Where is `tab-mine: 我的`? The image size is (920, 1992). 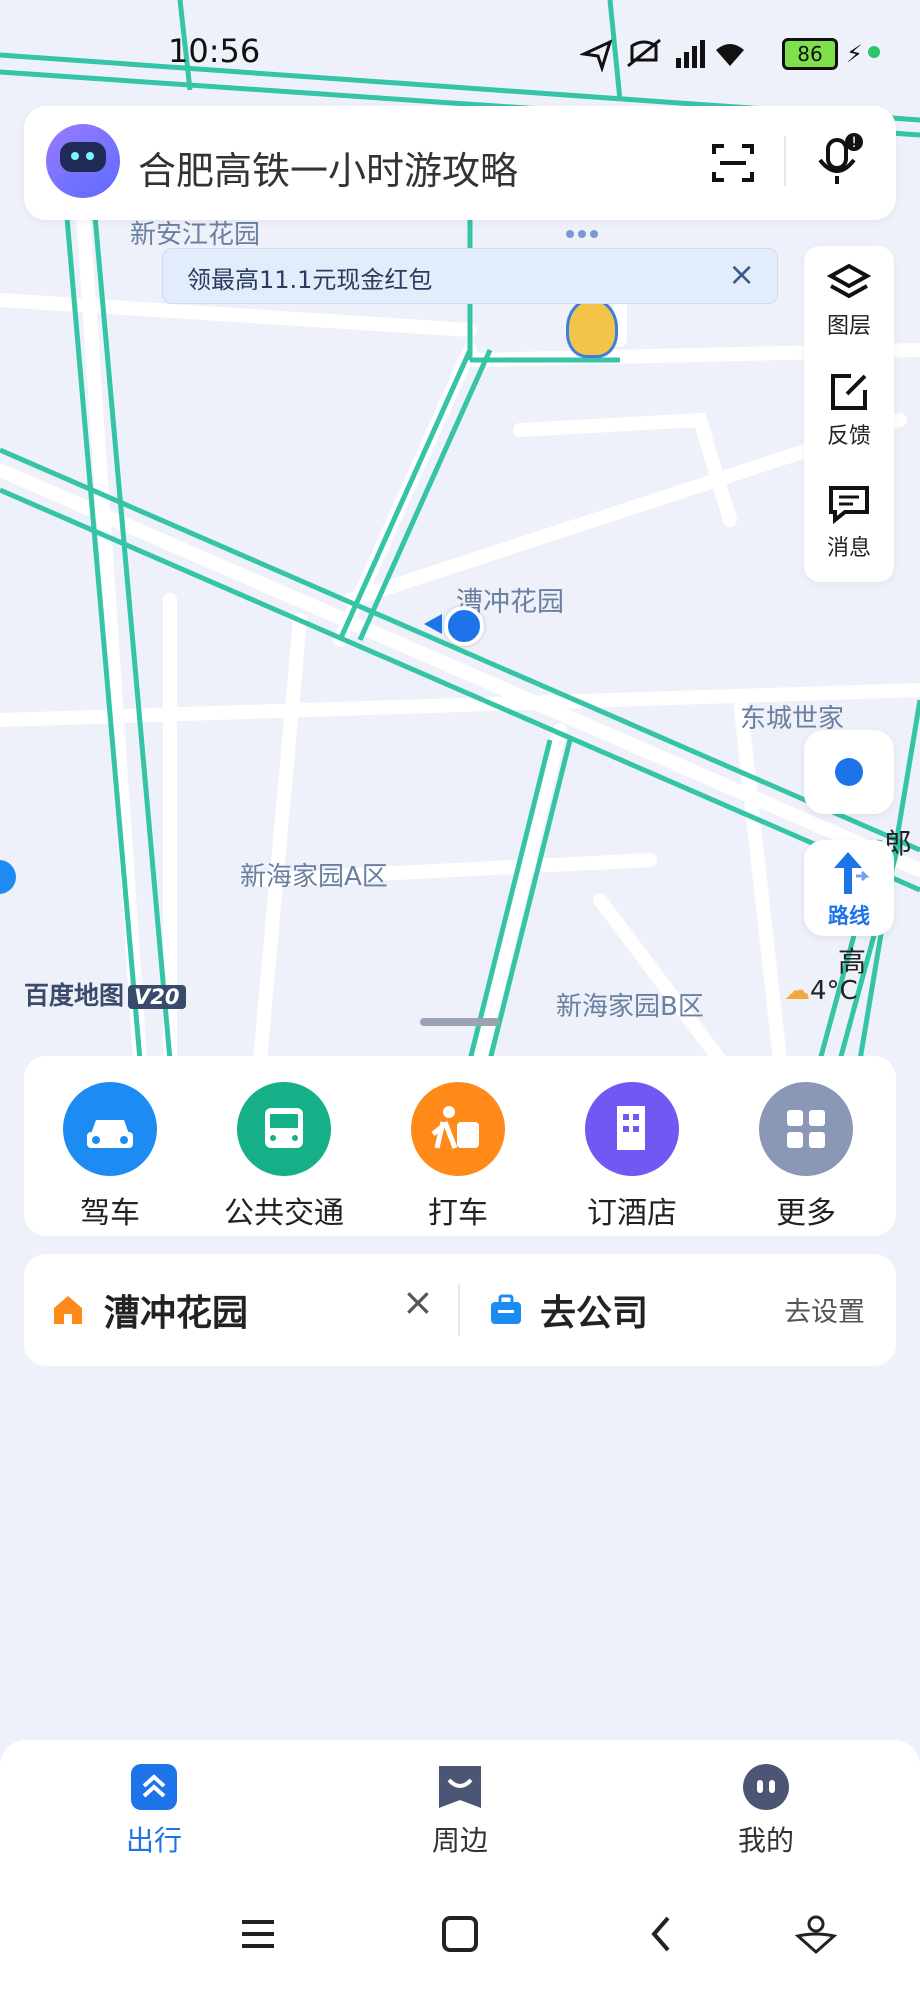 tab-mine: 我的 is located at coordinates (766, 1810).